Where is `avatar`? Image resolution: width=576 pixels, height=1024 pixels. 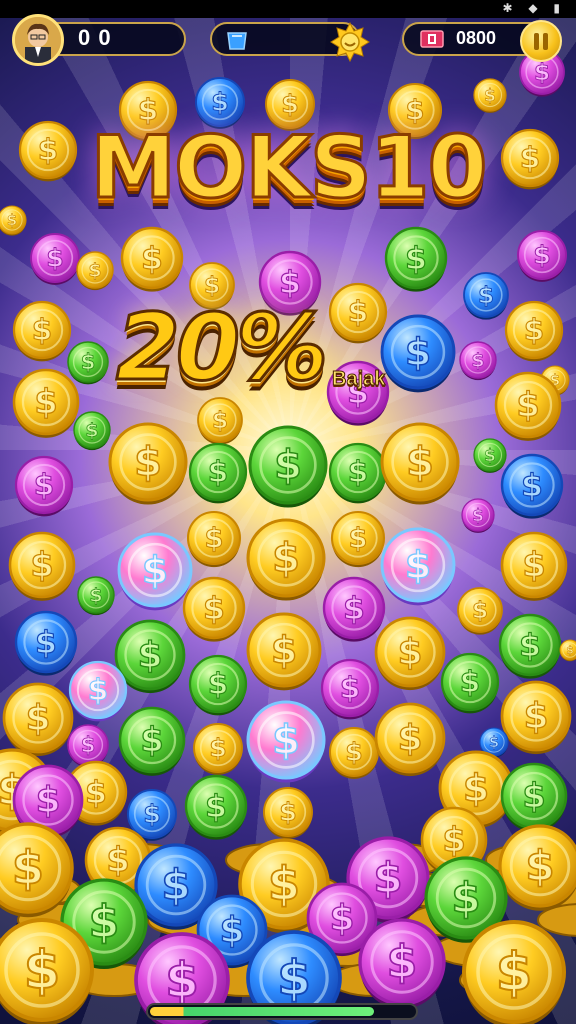 avatar is located at coordinates (38, 40).